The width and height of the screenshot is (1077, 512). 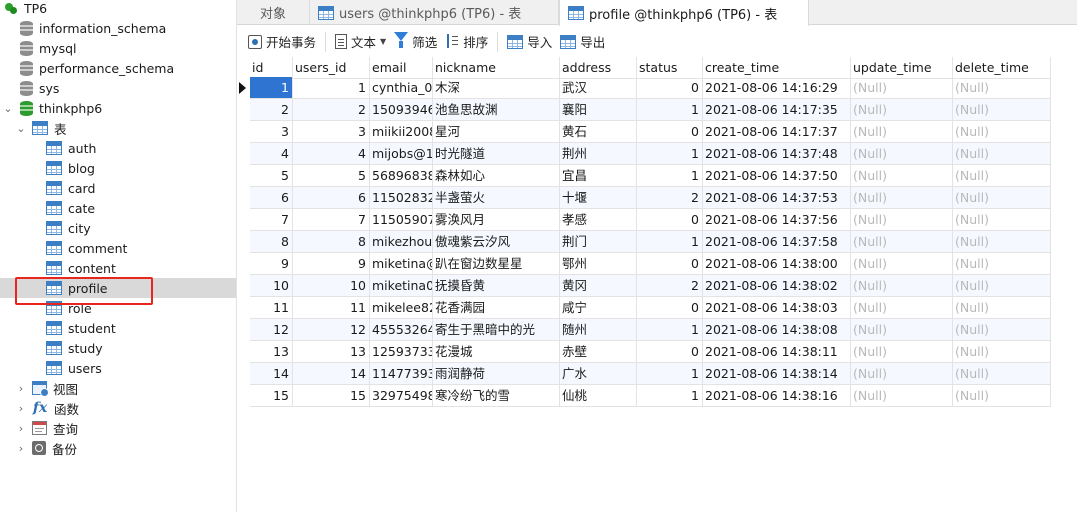 What do you see at coordinates (496, 374) in the screenshot?
I see `cell-nickname: 雨润静荷` at bounding box center [496, 374].